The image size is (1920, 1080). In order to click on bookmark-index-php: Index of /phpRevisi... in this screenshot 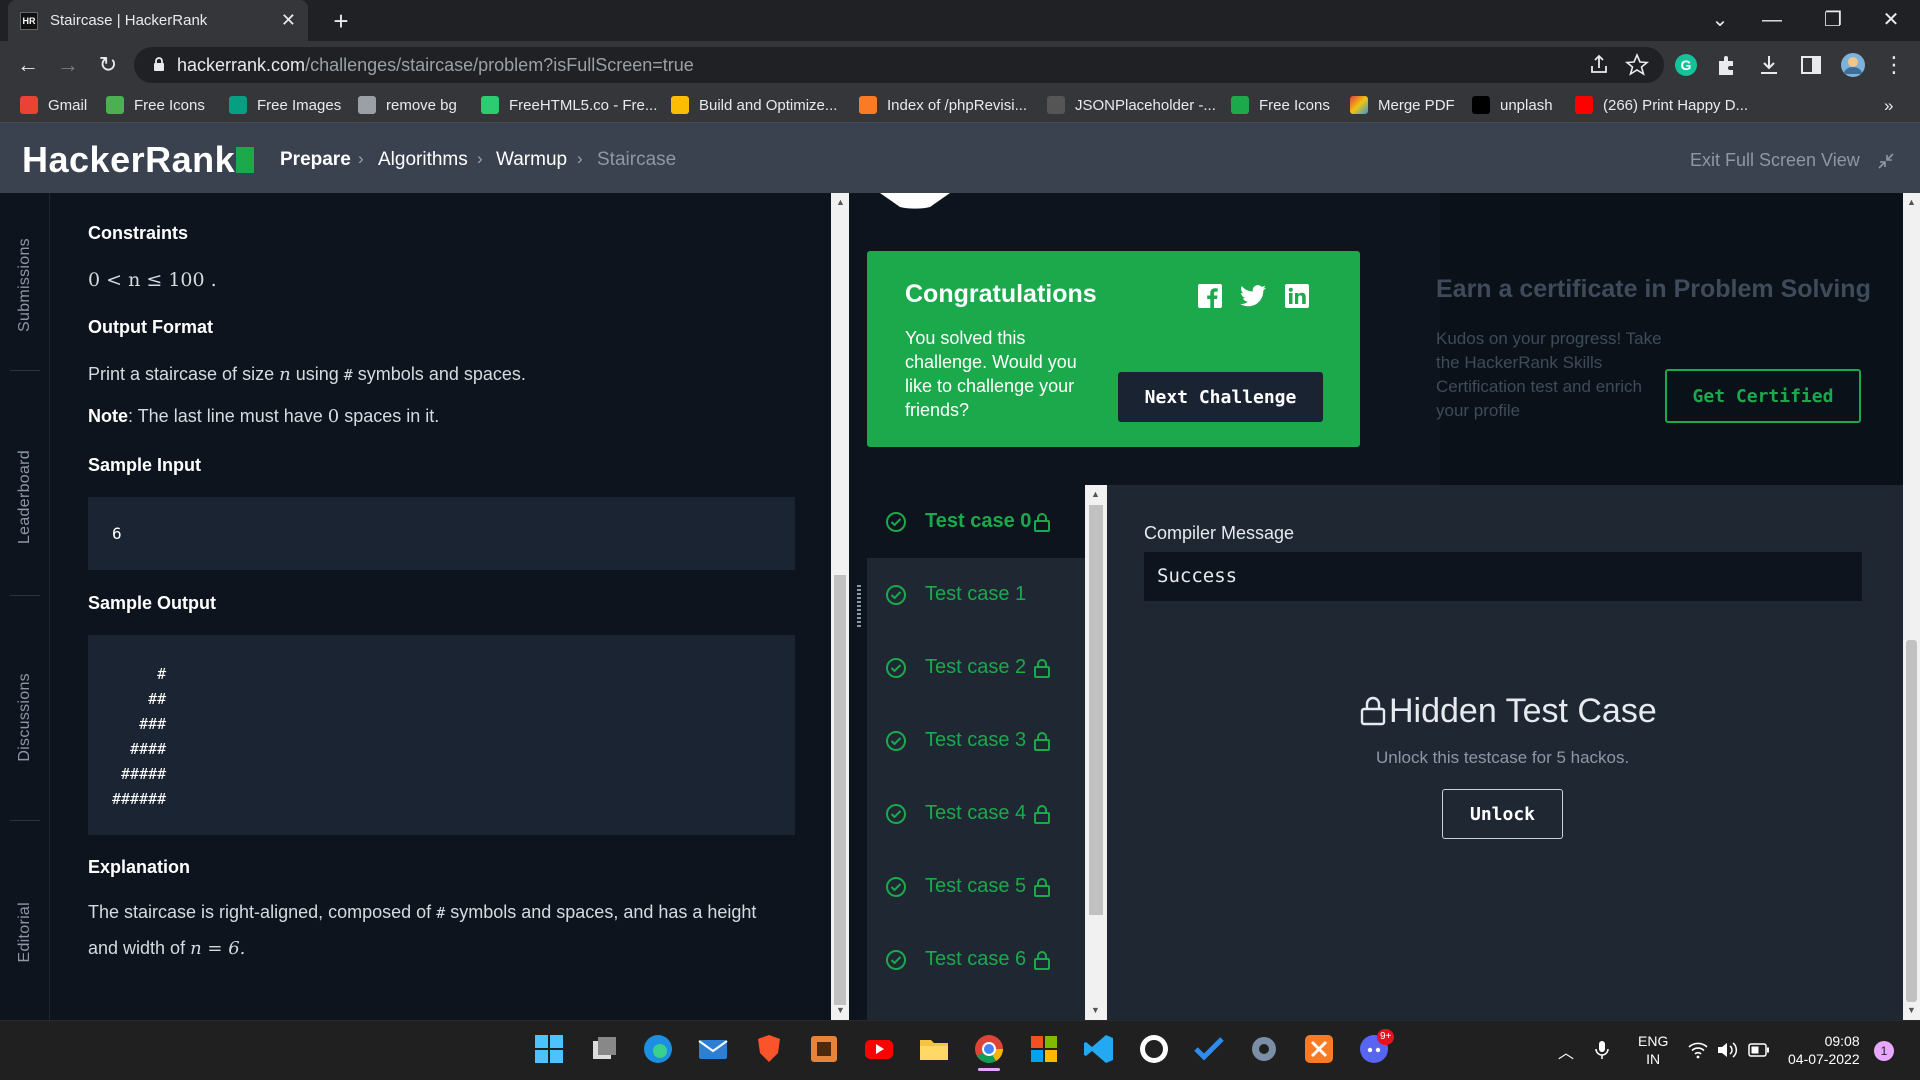, I will do `click(943, 105)`.